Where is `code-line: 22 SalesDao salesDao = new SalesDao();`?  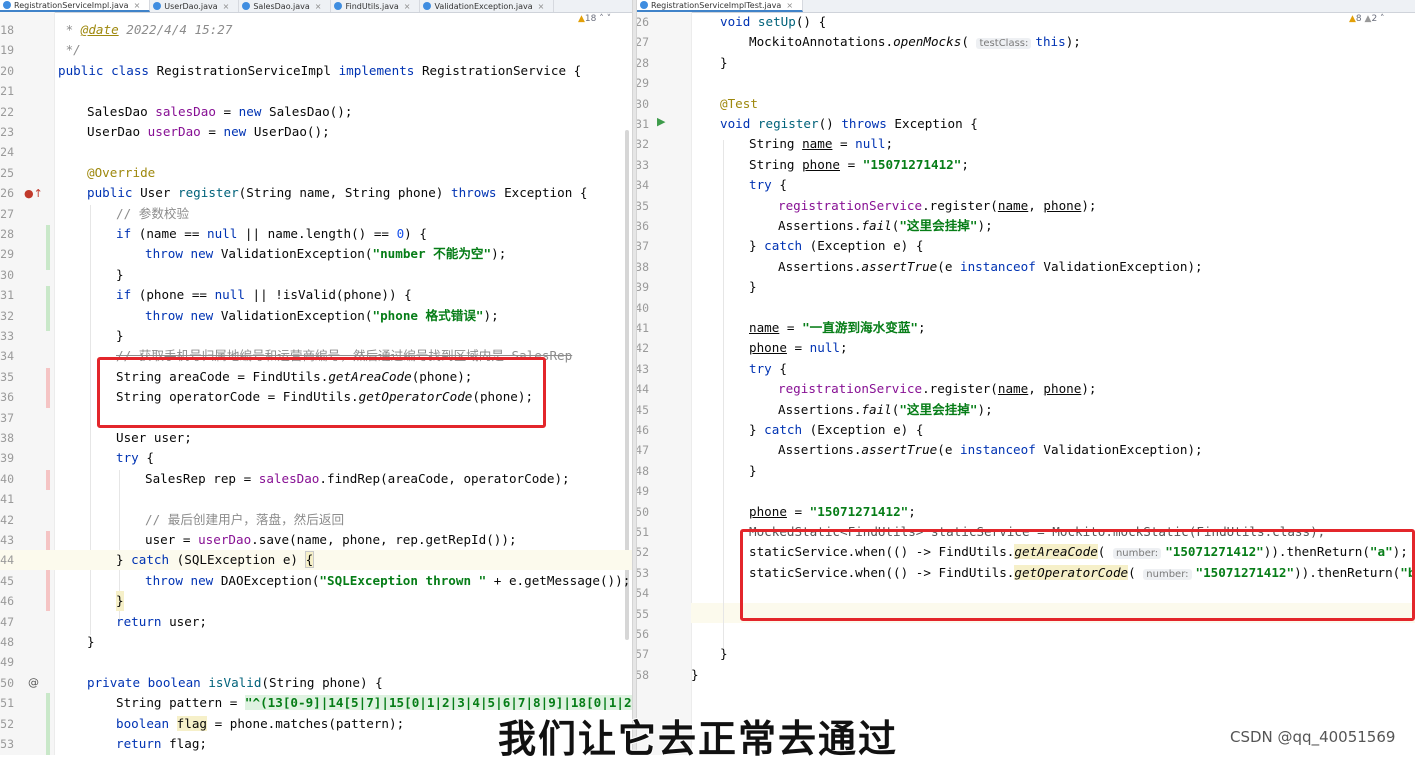
code-line: 22 SalesDao salesDao = new SalesDao(); is located at coordinates (176, 111).